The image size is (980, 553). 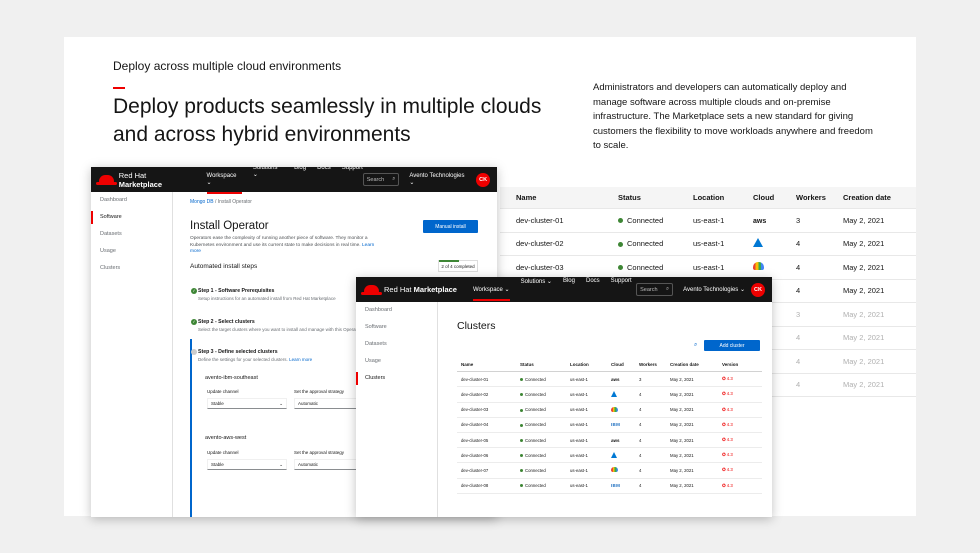 I want to click on workers: 3, so click(x=798, y=314).